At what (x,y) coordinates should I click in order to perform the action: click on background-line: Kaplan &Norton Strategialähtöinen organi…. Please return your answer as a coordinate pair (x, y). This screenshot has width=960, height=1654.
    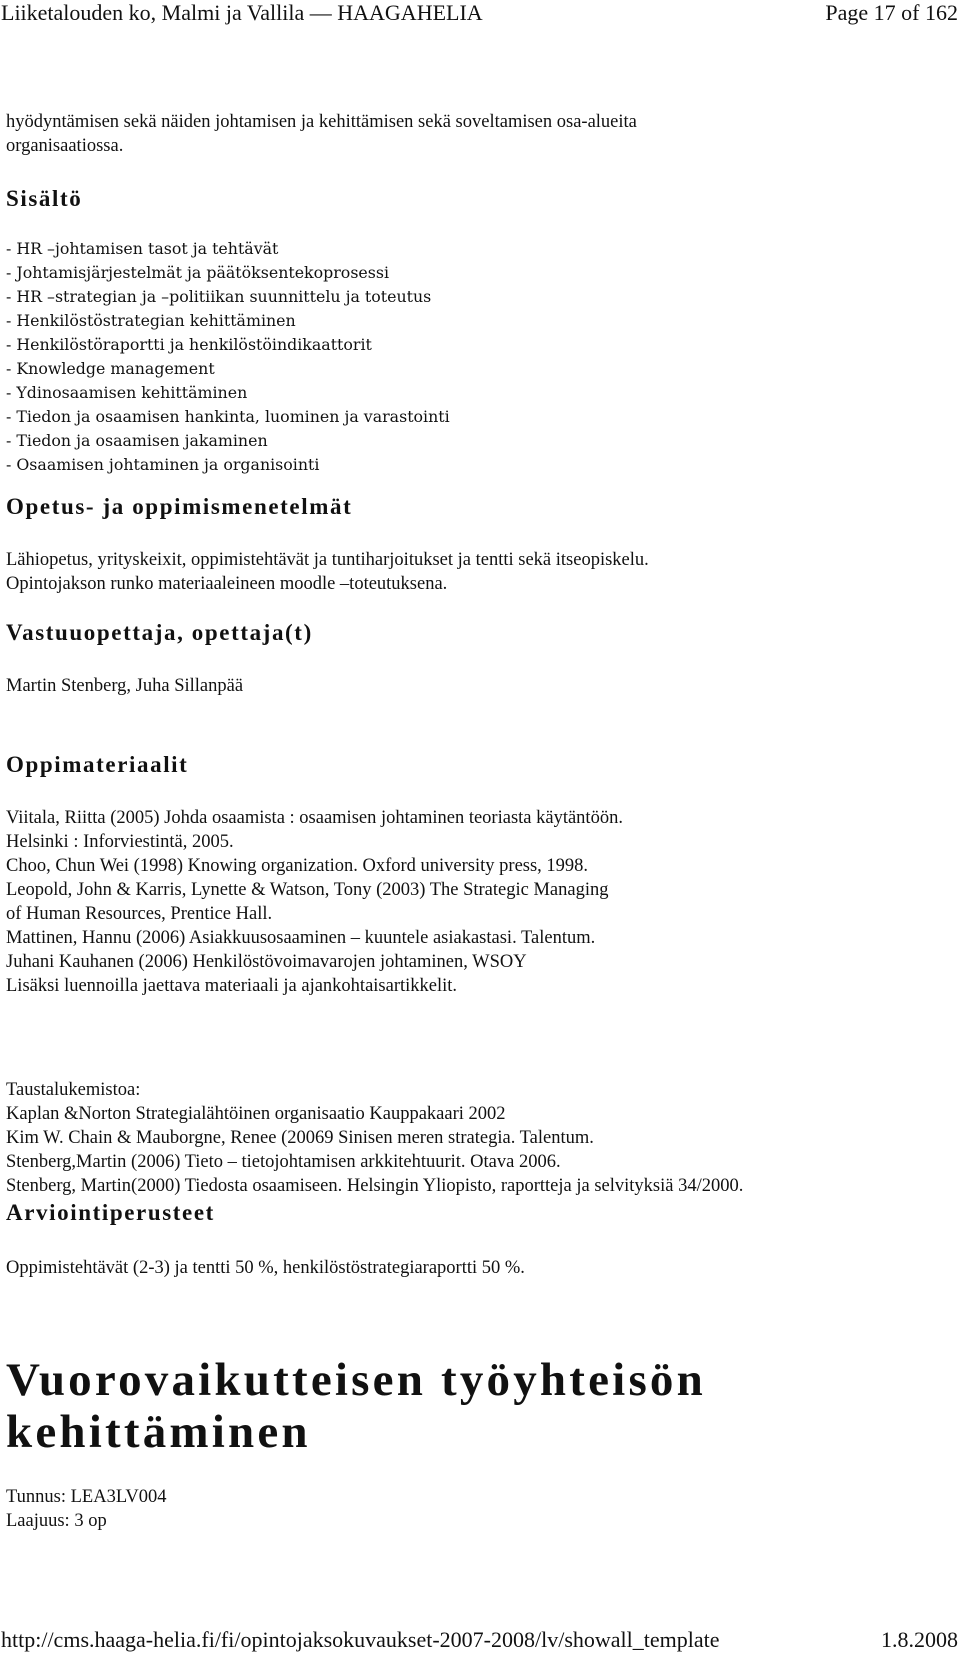
    Looking at the image, I should click on (256, 1114).